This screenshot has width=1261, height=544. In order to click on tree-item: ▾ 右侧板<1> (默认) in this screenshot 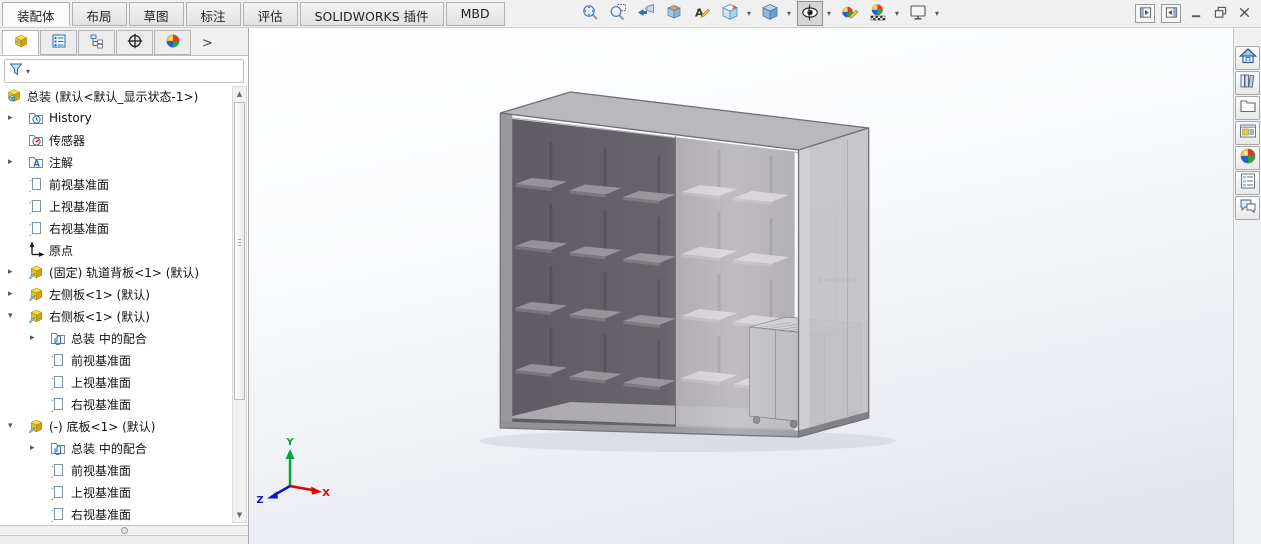, I will do `click(124, 316)`.